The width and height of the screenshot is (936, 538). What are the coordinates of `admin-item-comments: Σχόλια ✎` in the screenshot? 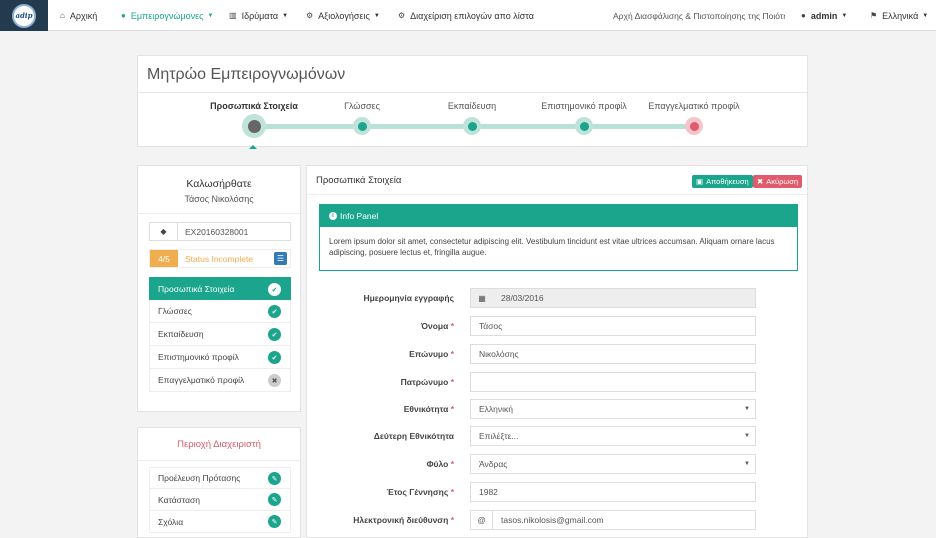 It's located at (220, 522).